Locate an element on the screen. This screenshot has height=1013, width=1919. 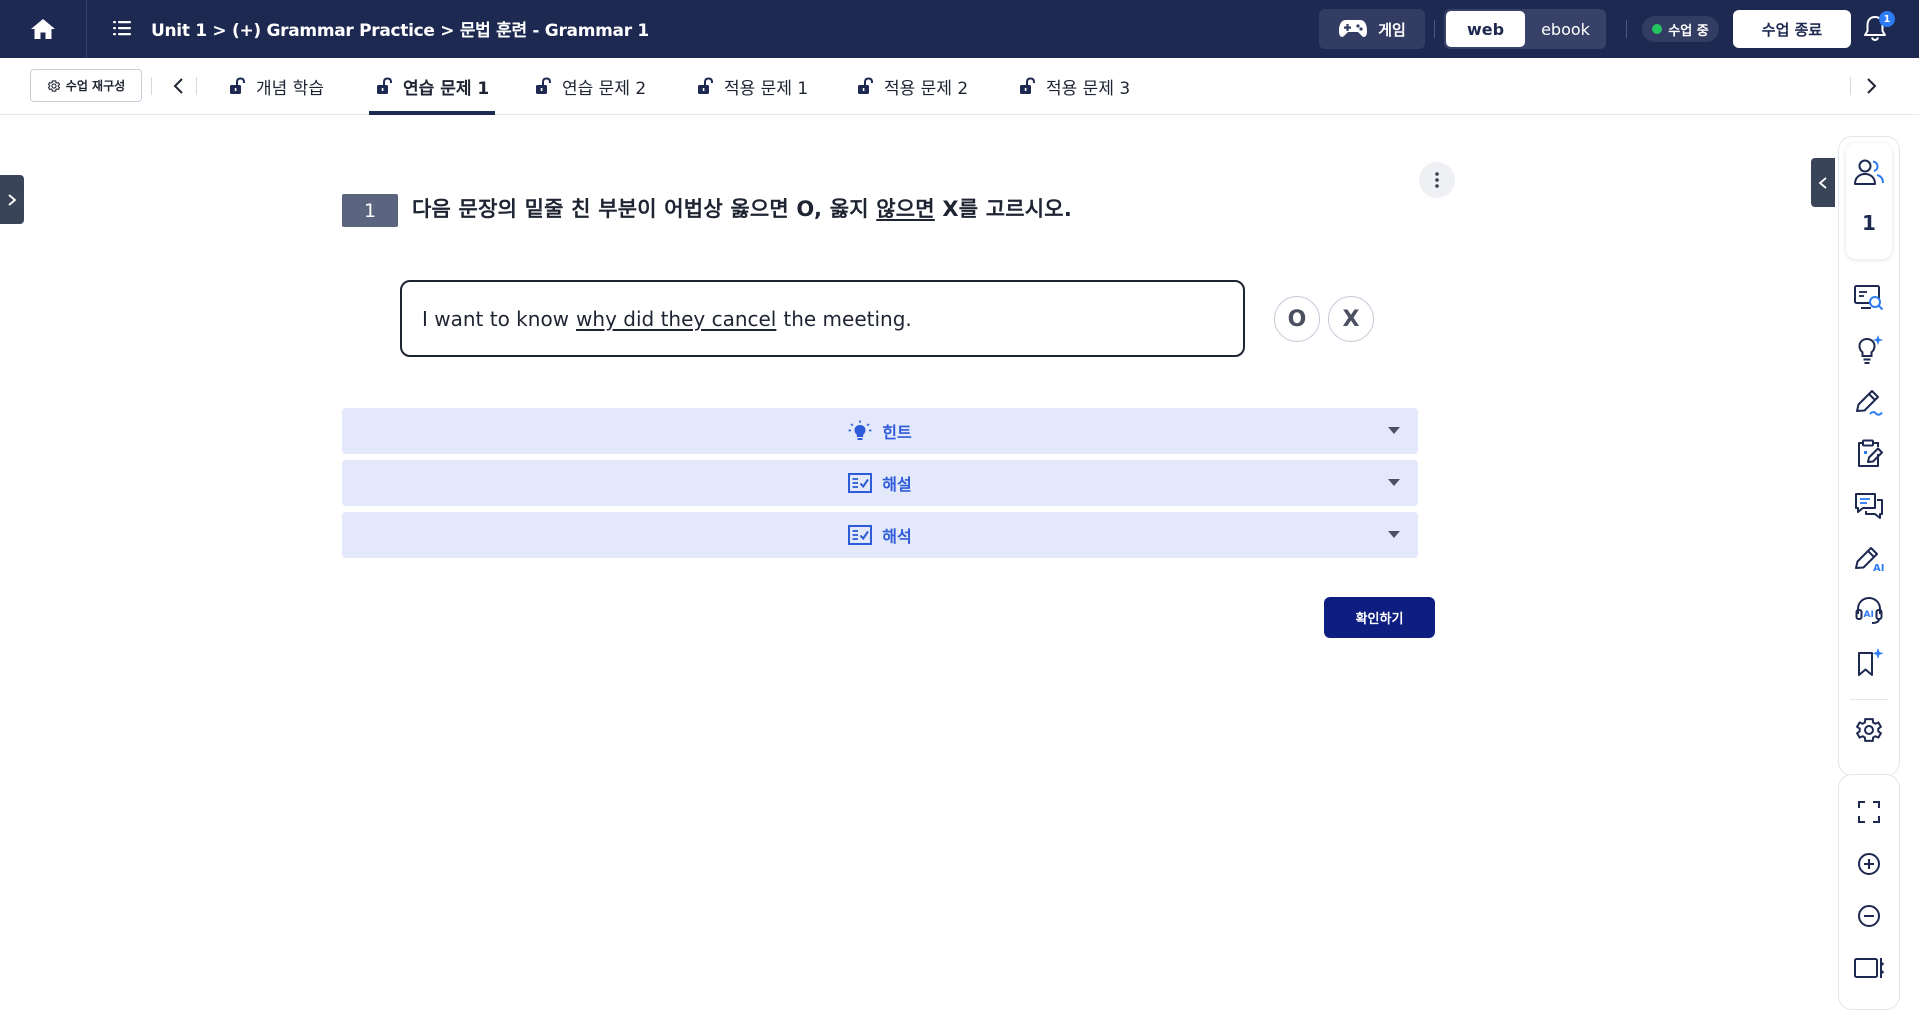
more-vertical-icon is located at coordinates (1437, 180).